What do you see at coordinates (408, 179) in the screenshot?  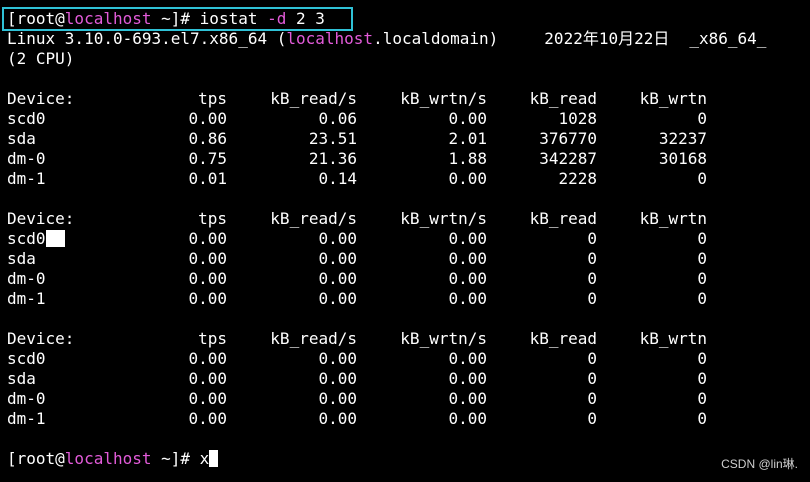 I see `device-row: dm-1 0.01 0.14 0.00 2228 0` at bounding box center [408, 179].